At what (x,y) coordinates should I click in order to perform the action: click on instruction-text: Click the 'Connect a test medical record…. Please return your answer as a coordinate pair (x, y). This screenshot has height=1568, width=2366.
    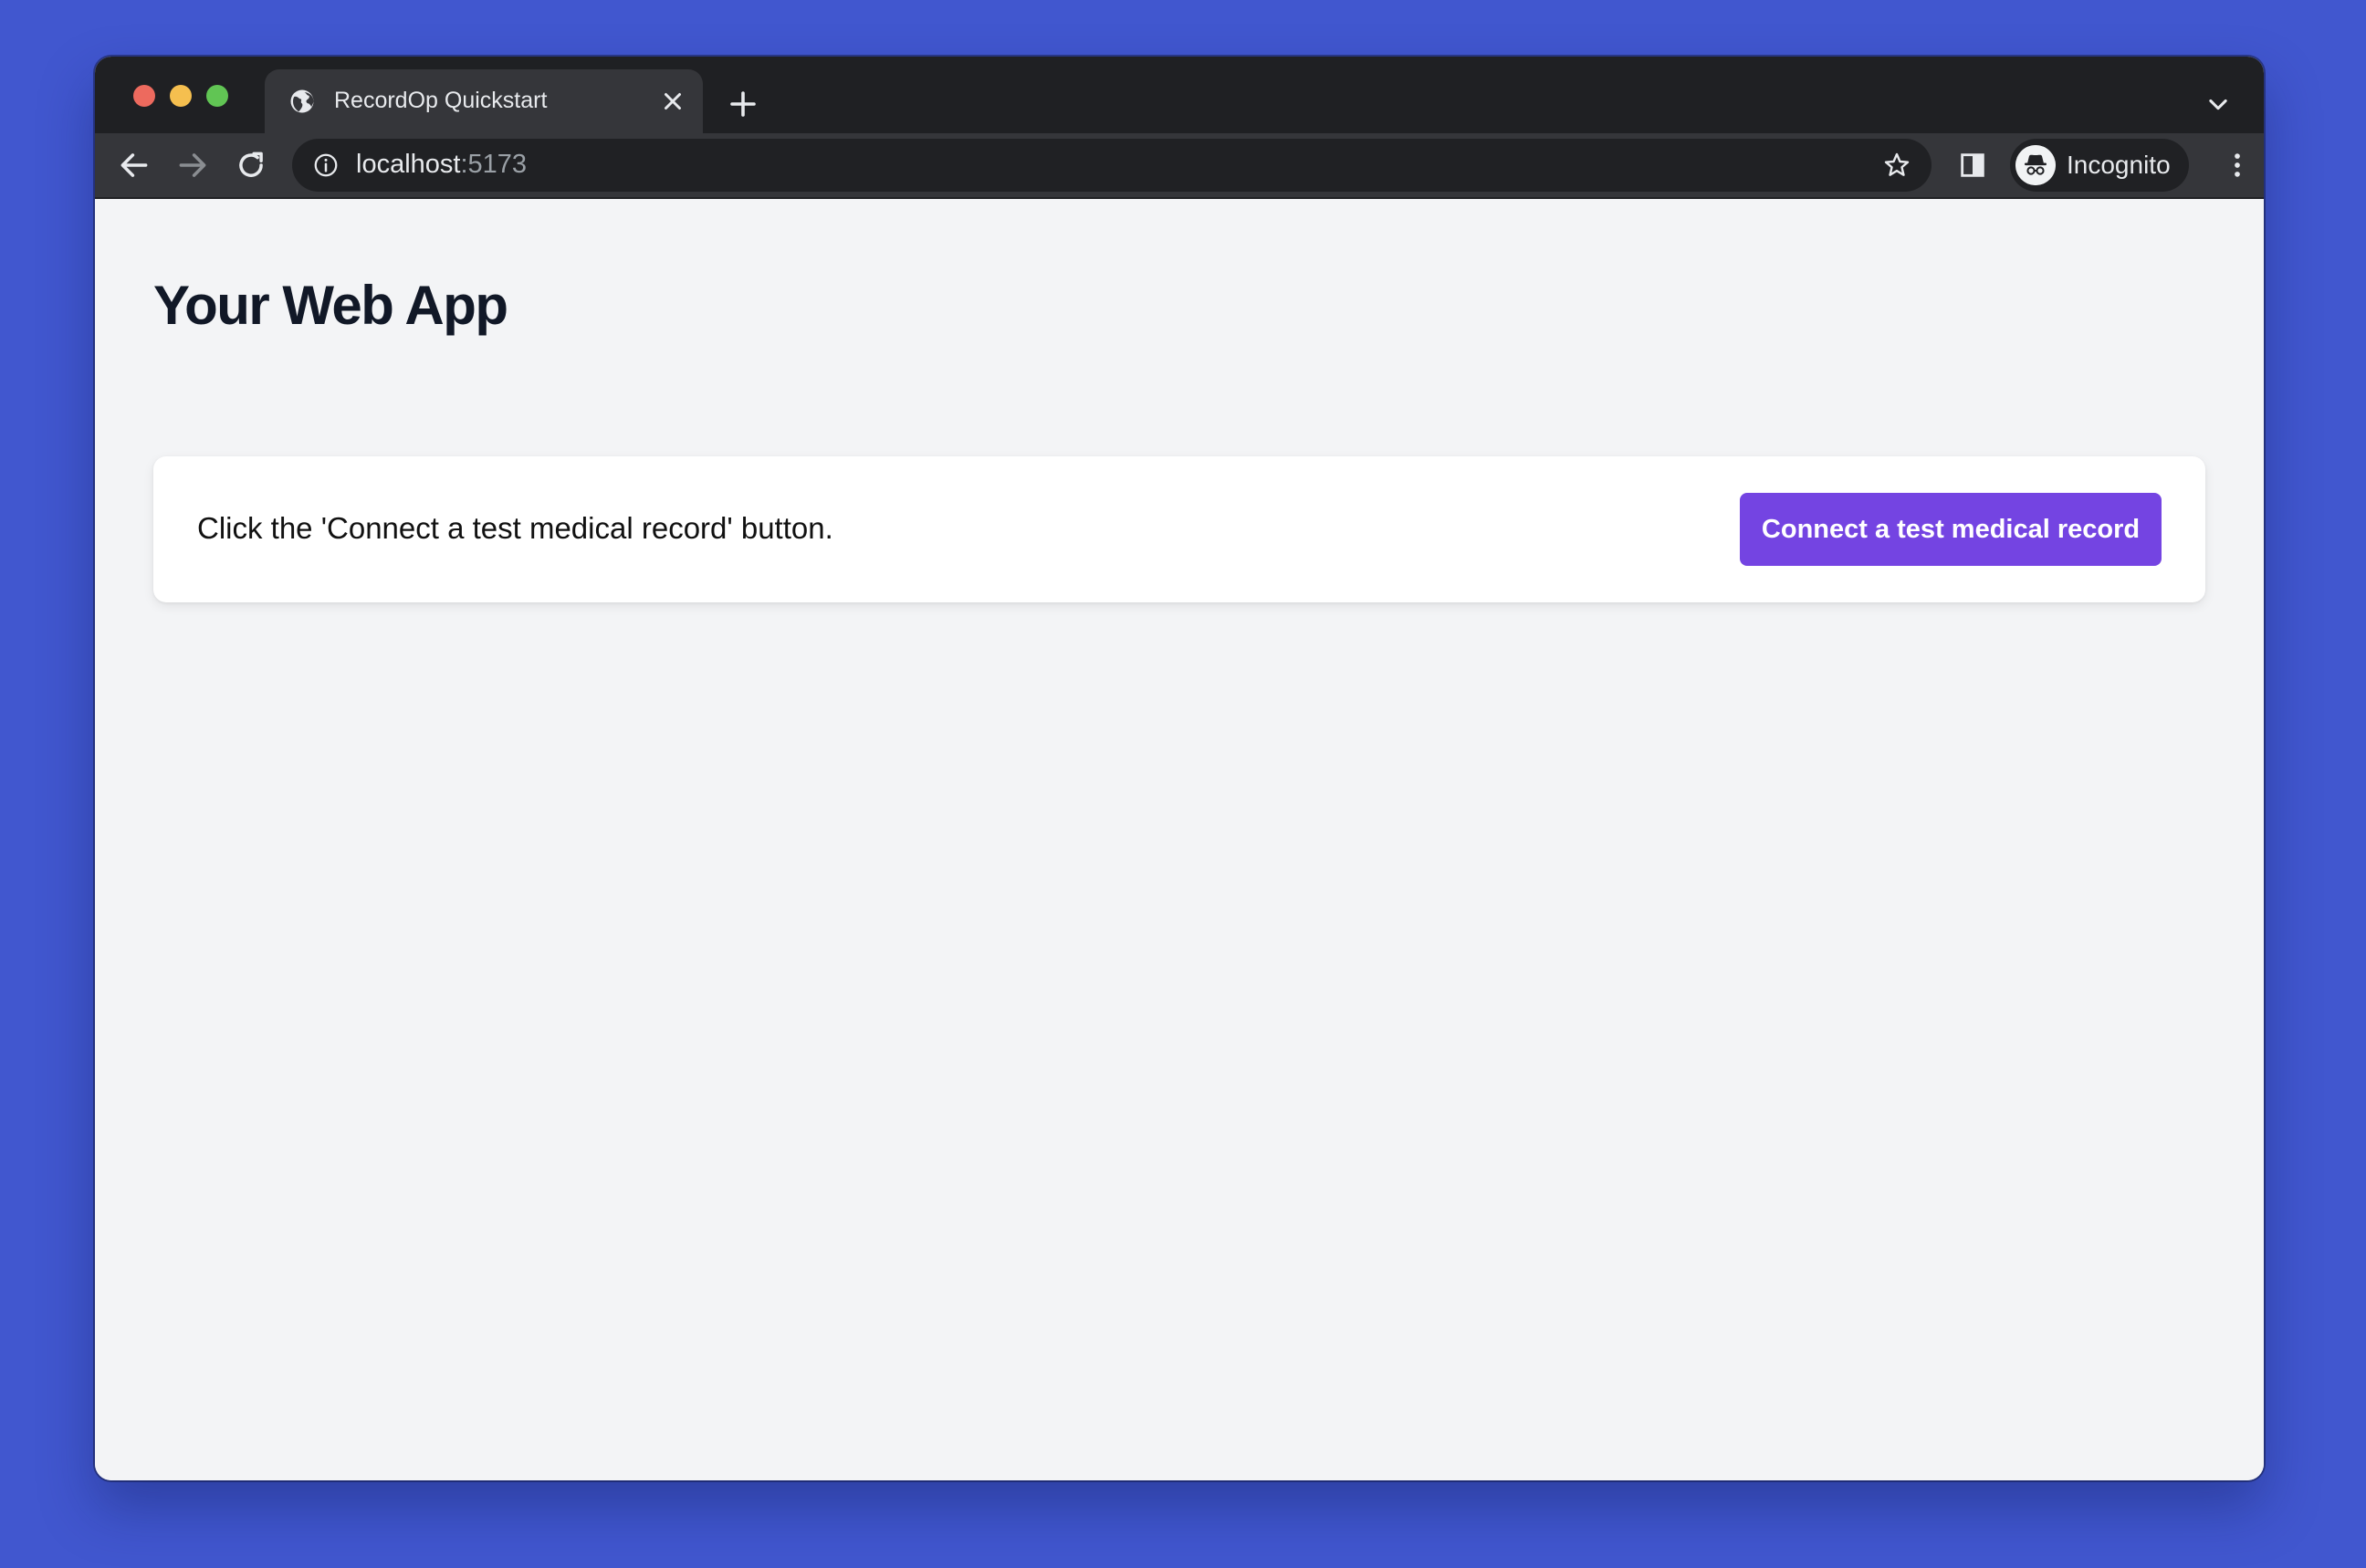
    Looking at the image, I should click on (515, 528).